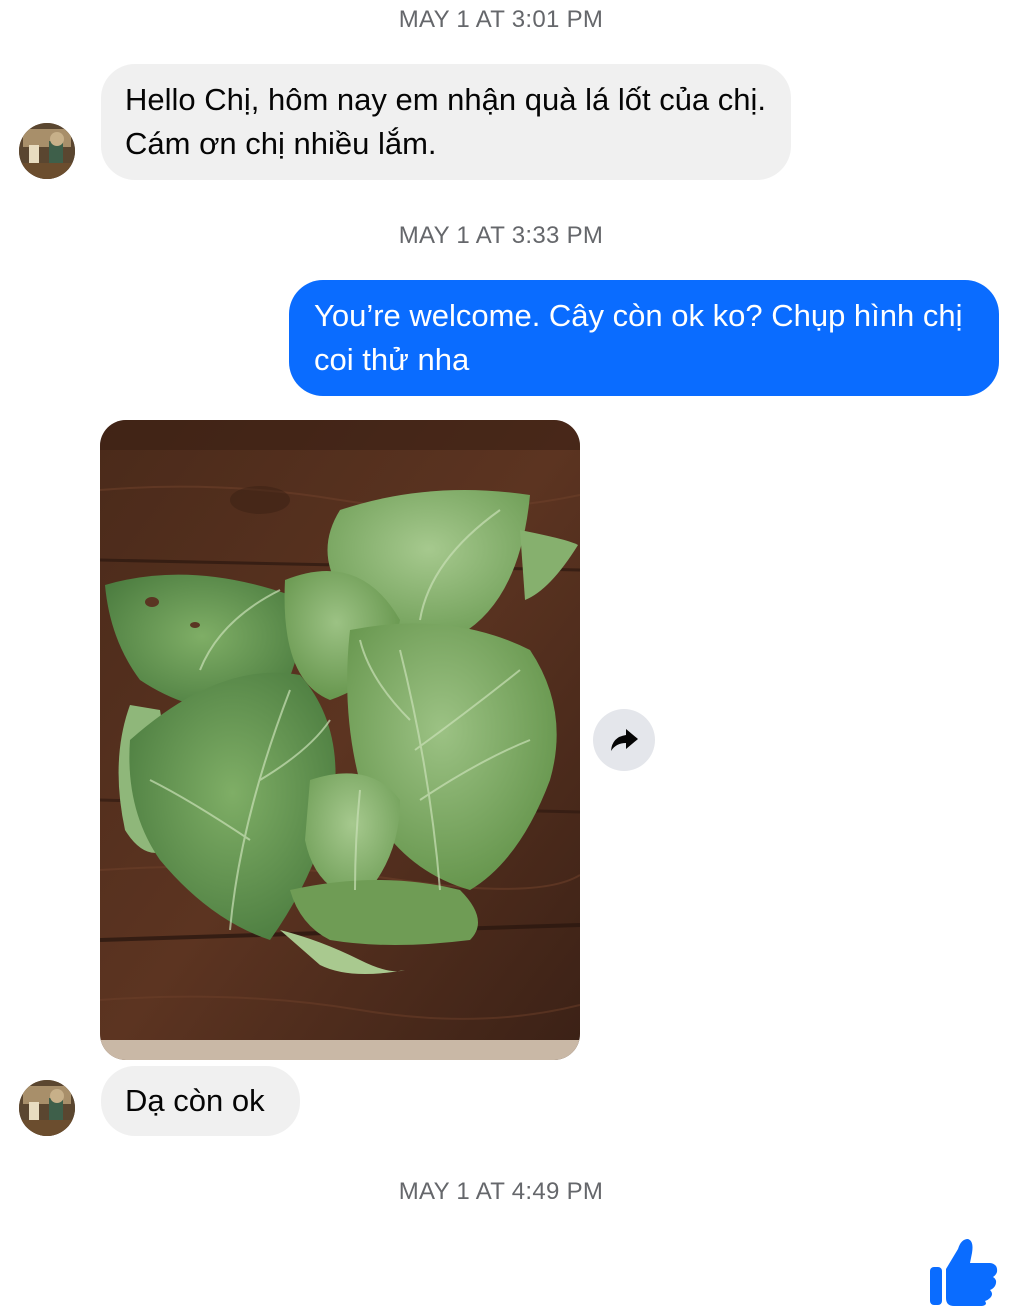 This screenshot has width=1015, height=1312. I want to click on like-button, so click(964, 1271).